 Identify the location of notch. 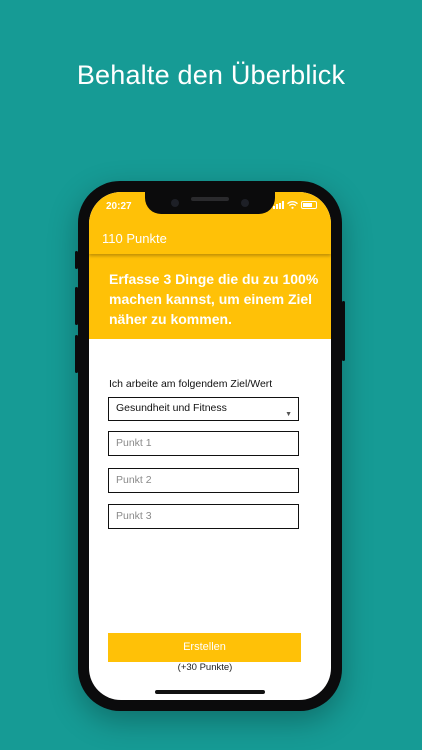
(210, 203).